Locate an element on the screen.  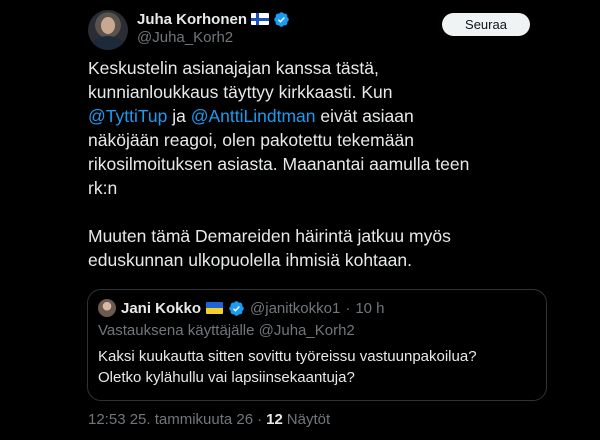
finland-flag-icon is located at coordinates (260, 19).